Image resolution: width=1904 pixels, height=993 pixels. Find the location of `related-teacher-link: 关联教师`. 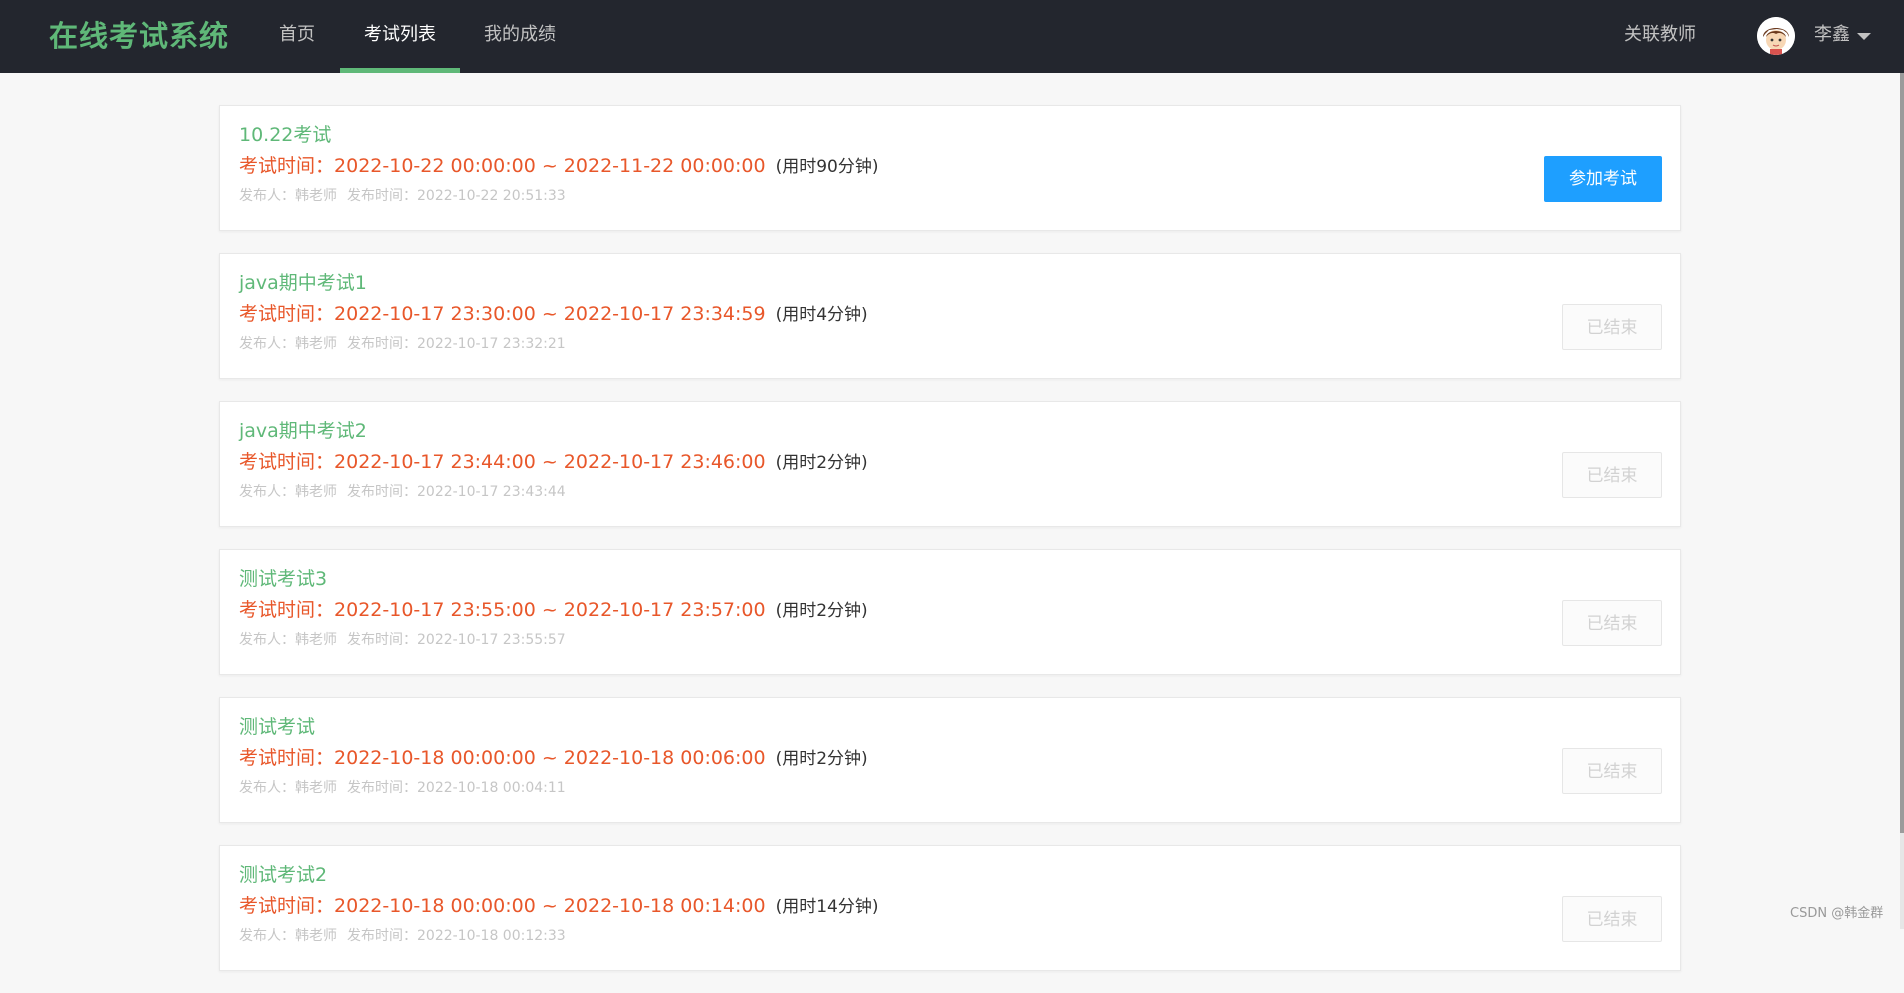

related-teacher-link: 关联教师 is located at coordinates (1660, 36).